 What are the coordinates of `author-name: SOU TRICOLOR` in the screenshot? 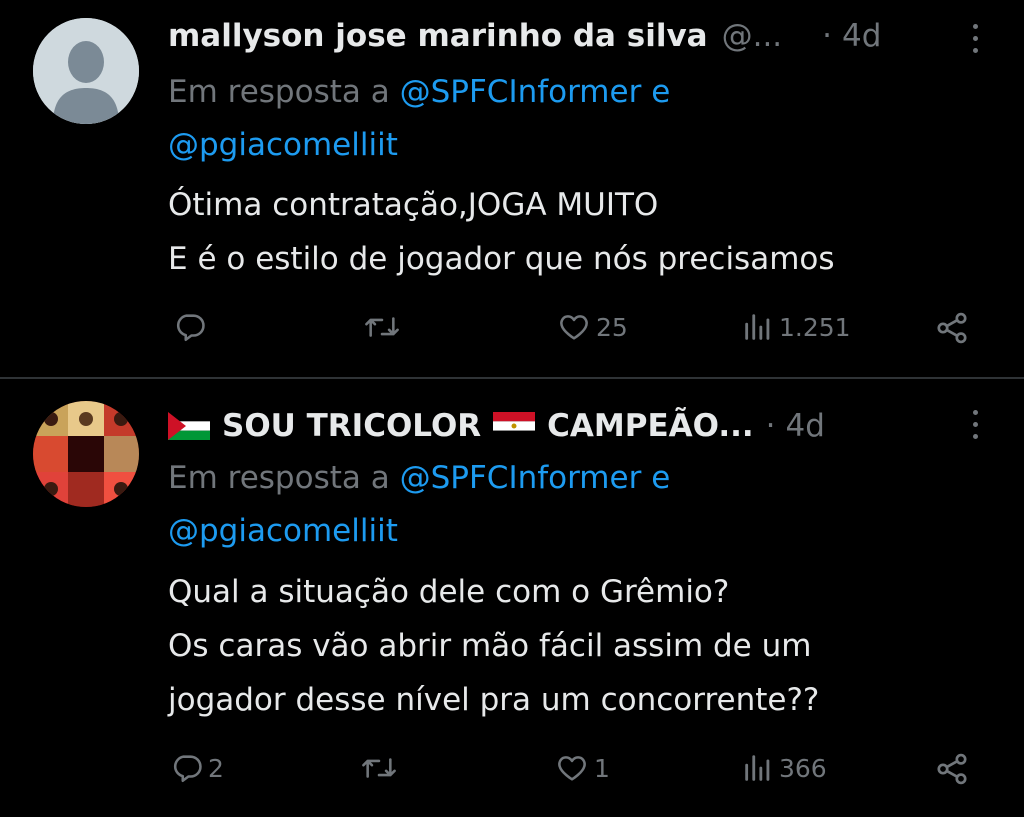 It's located at (351, 426).